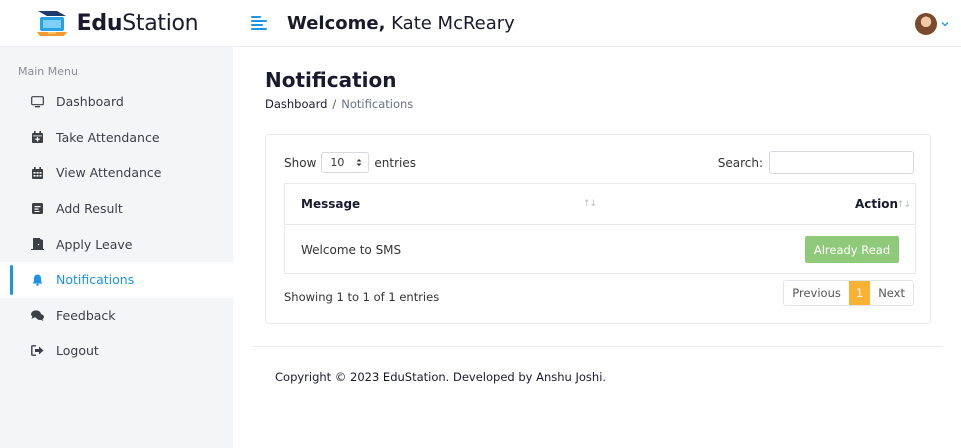  Describe the element at coordinates (330, 204) in the screenshot. I see `column-header-message: Message` at that location.